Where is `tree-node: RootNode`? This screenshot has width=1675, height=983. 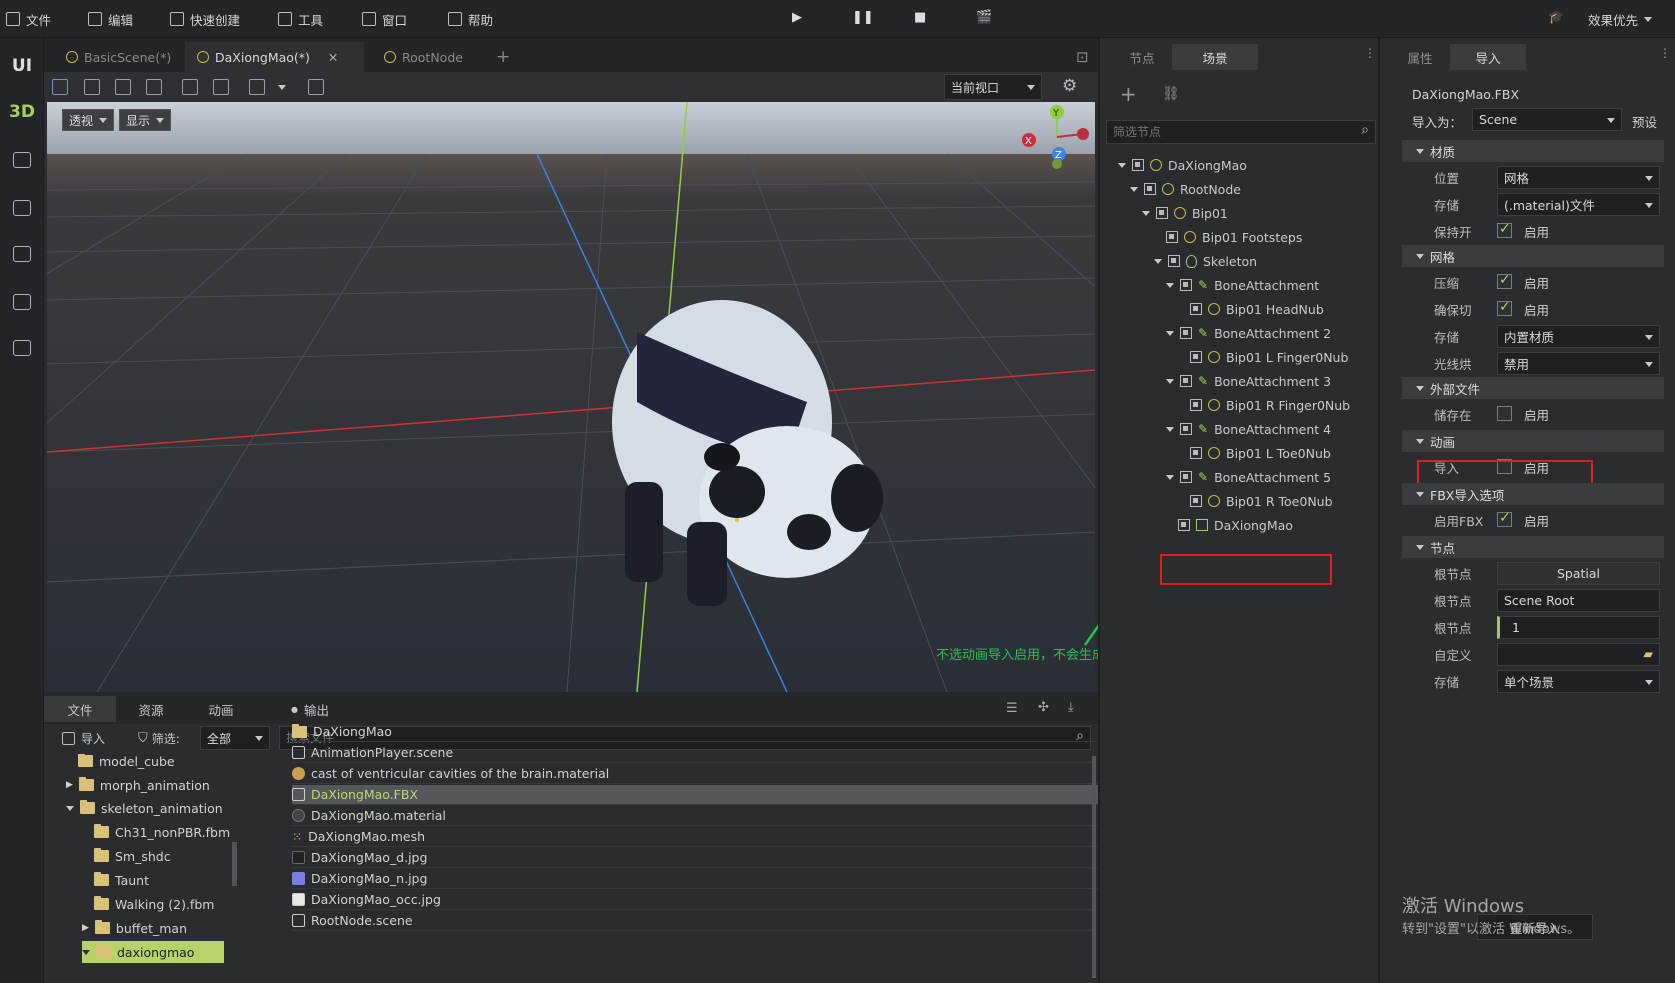
tree-node: RootNode is located at coordinates (1185, 189).